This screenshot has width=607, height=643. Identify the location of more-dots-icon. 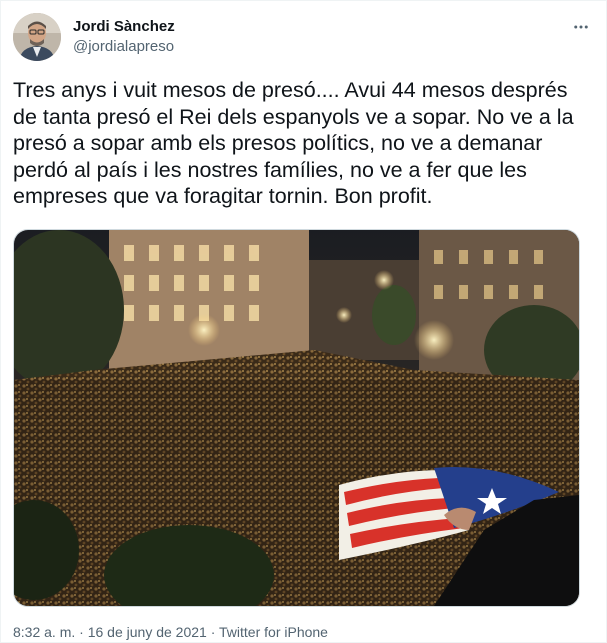
(581, 27).